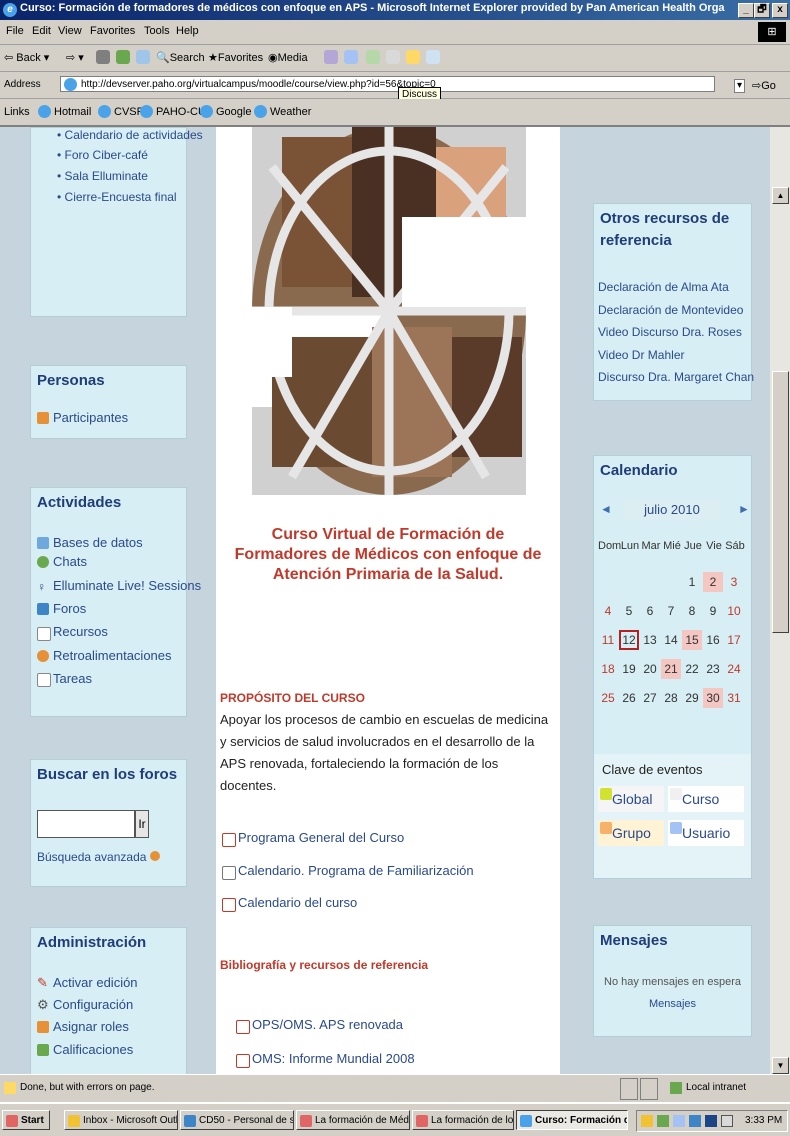  What do you see at coordinates (672, 510) in the screenshot?
I see `calendar-month: julio 2010` at bounding box center [672, 510].